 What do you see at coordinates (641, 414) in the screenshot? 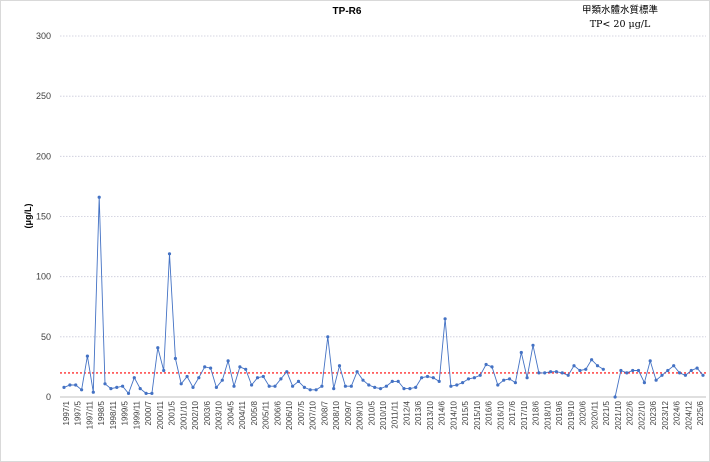
I see `x-tick-label: 2022/10` at bounding box center [641, 414].